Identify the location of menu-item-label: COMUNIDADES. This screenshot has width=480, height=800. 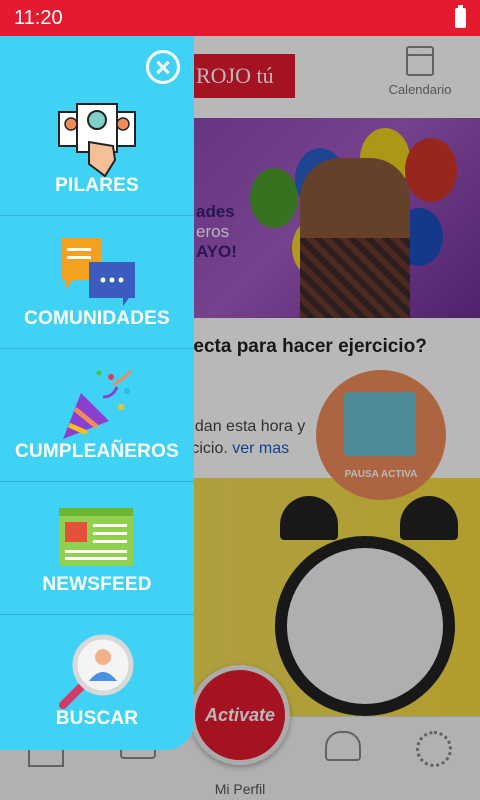
(97, 318).